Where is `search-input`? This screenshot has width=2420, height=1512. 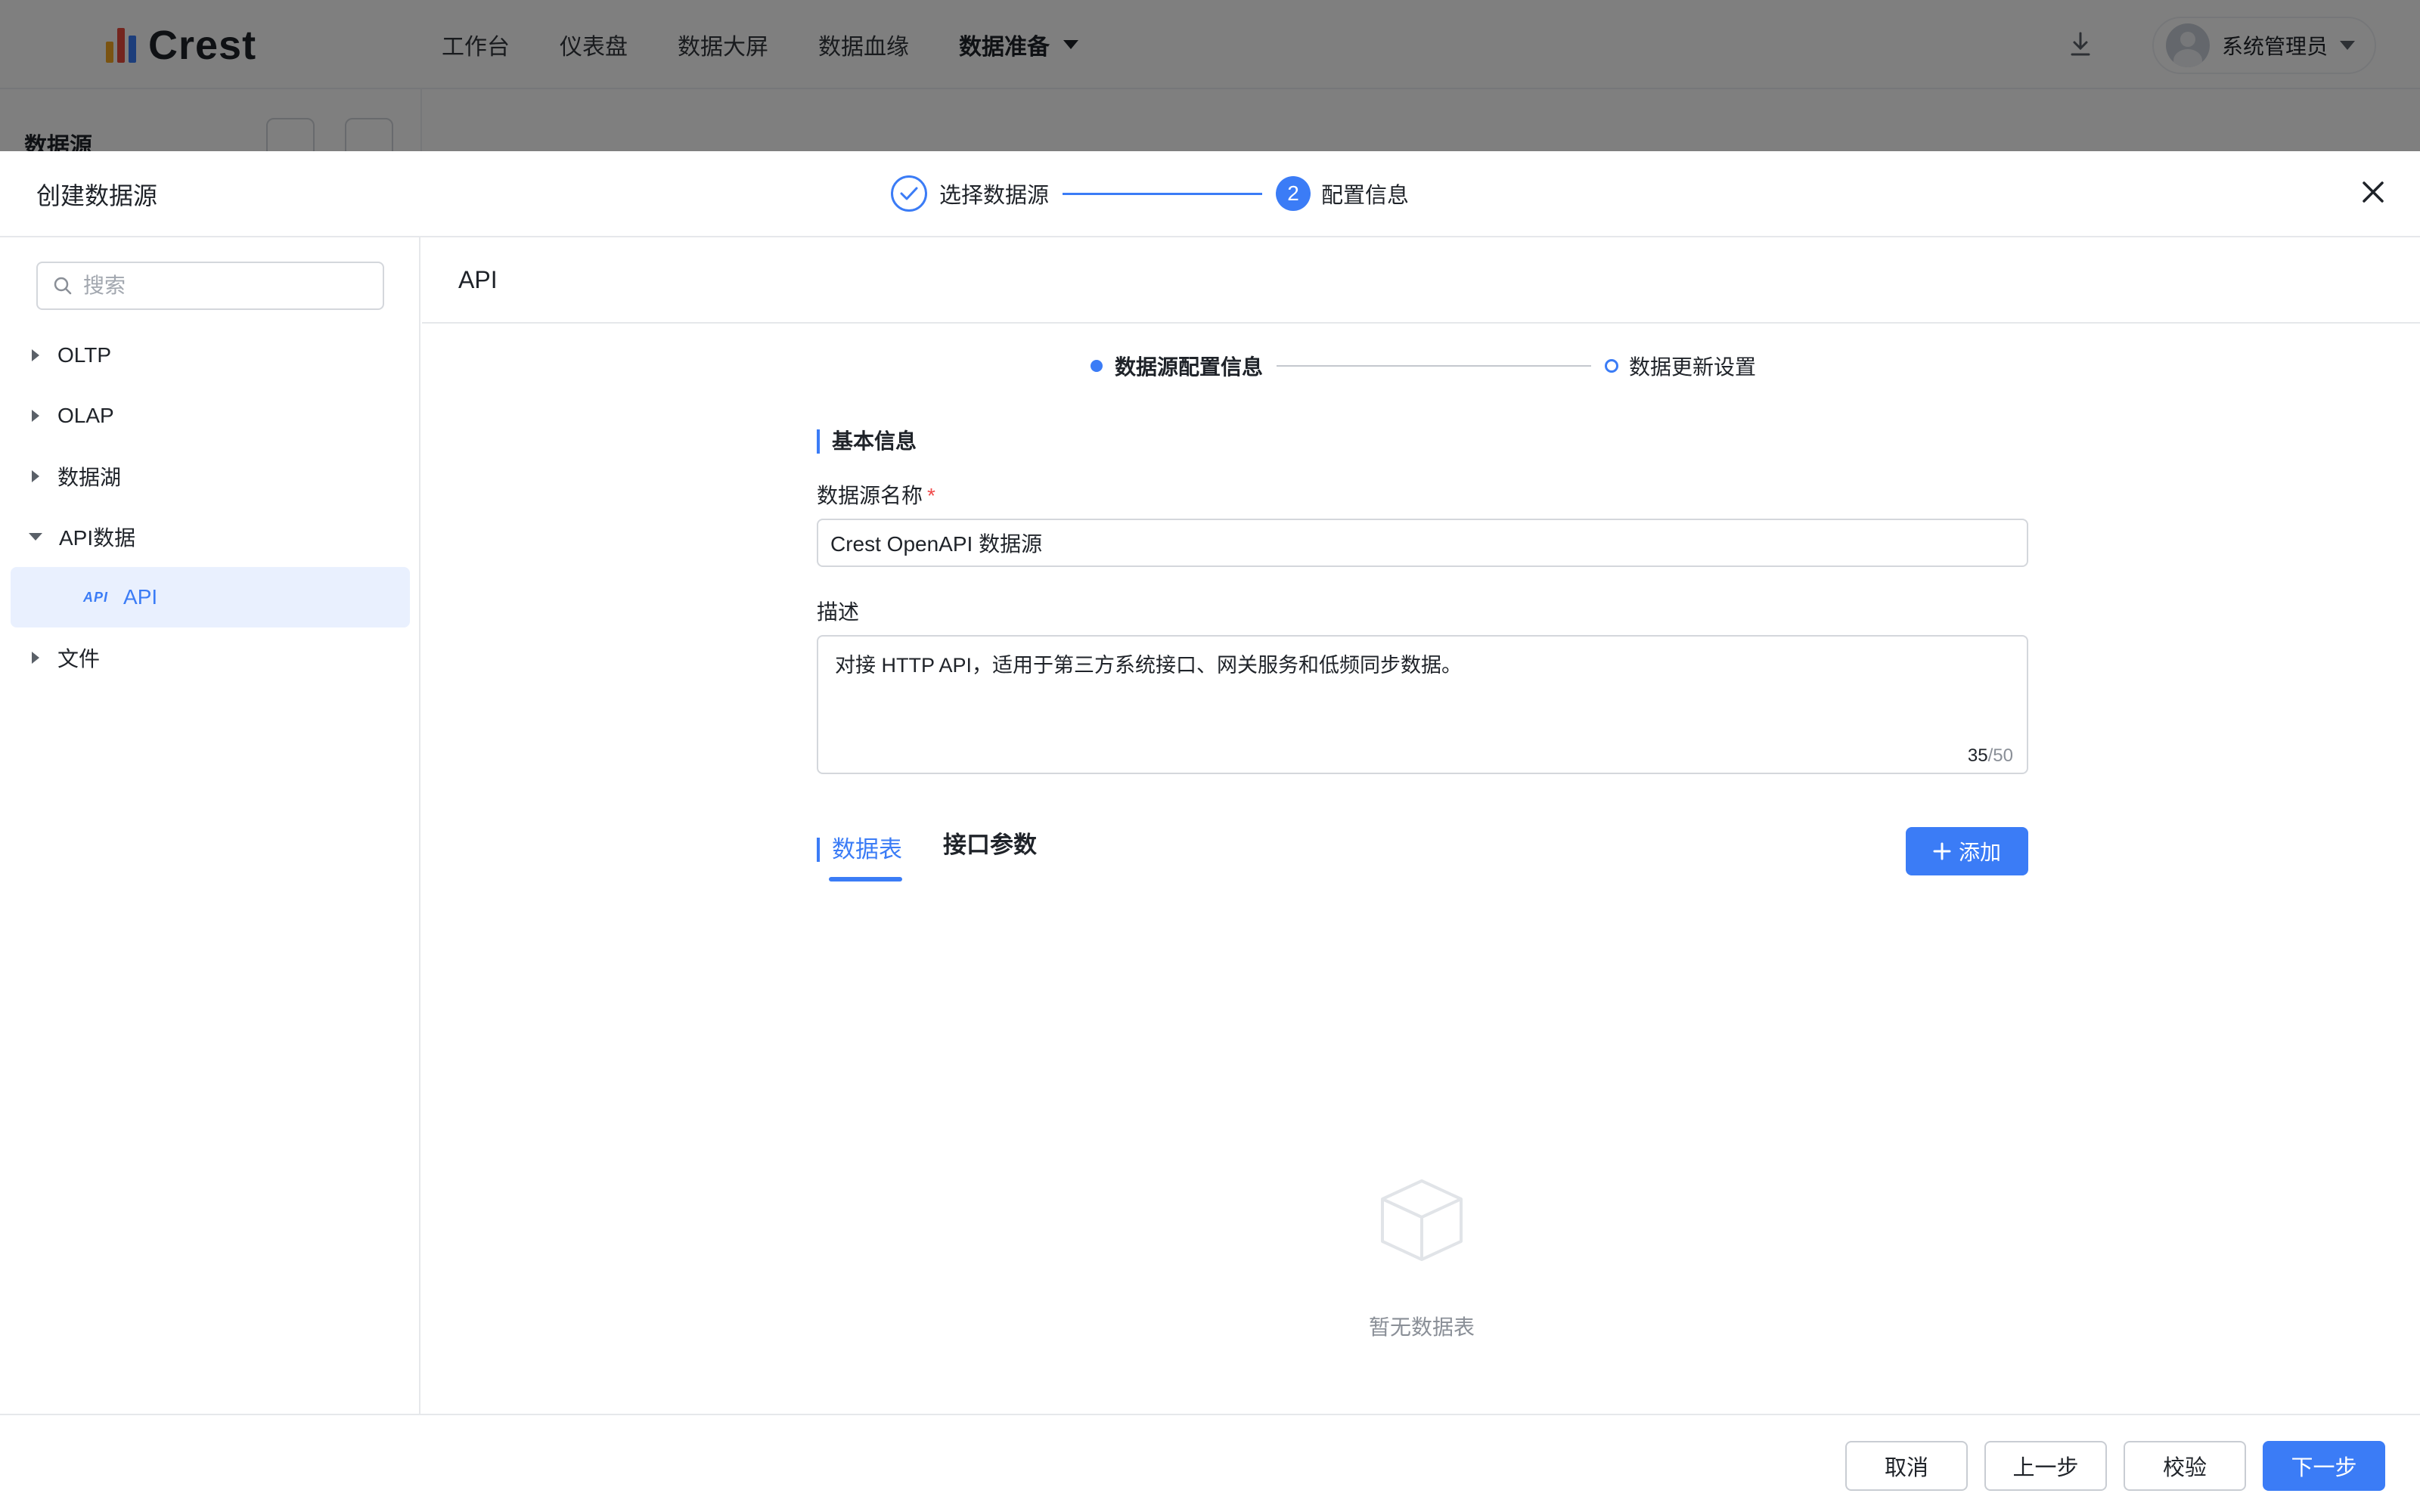
search-input is located at coordinates (227, 286).